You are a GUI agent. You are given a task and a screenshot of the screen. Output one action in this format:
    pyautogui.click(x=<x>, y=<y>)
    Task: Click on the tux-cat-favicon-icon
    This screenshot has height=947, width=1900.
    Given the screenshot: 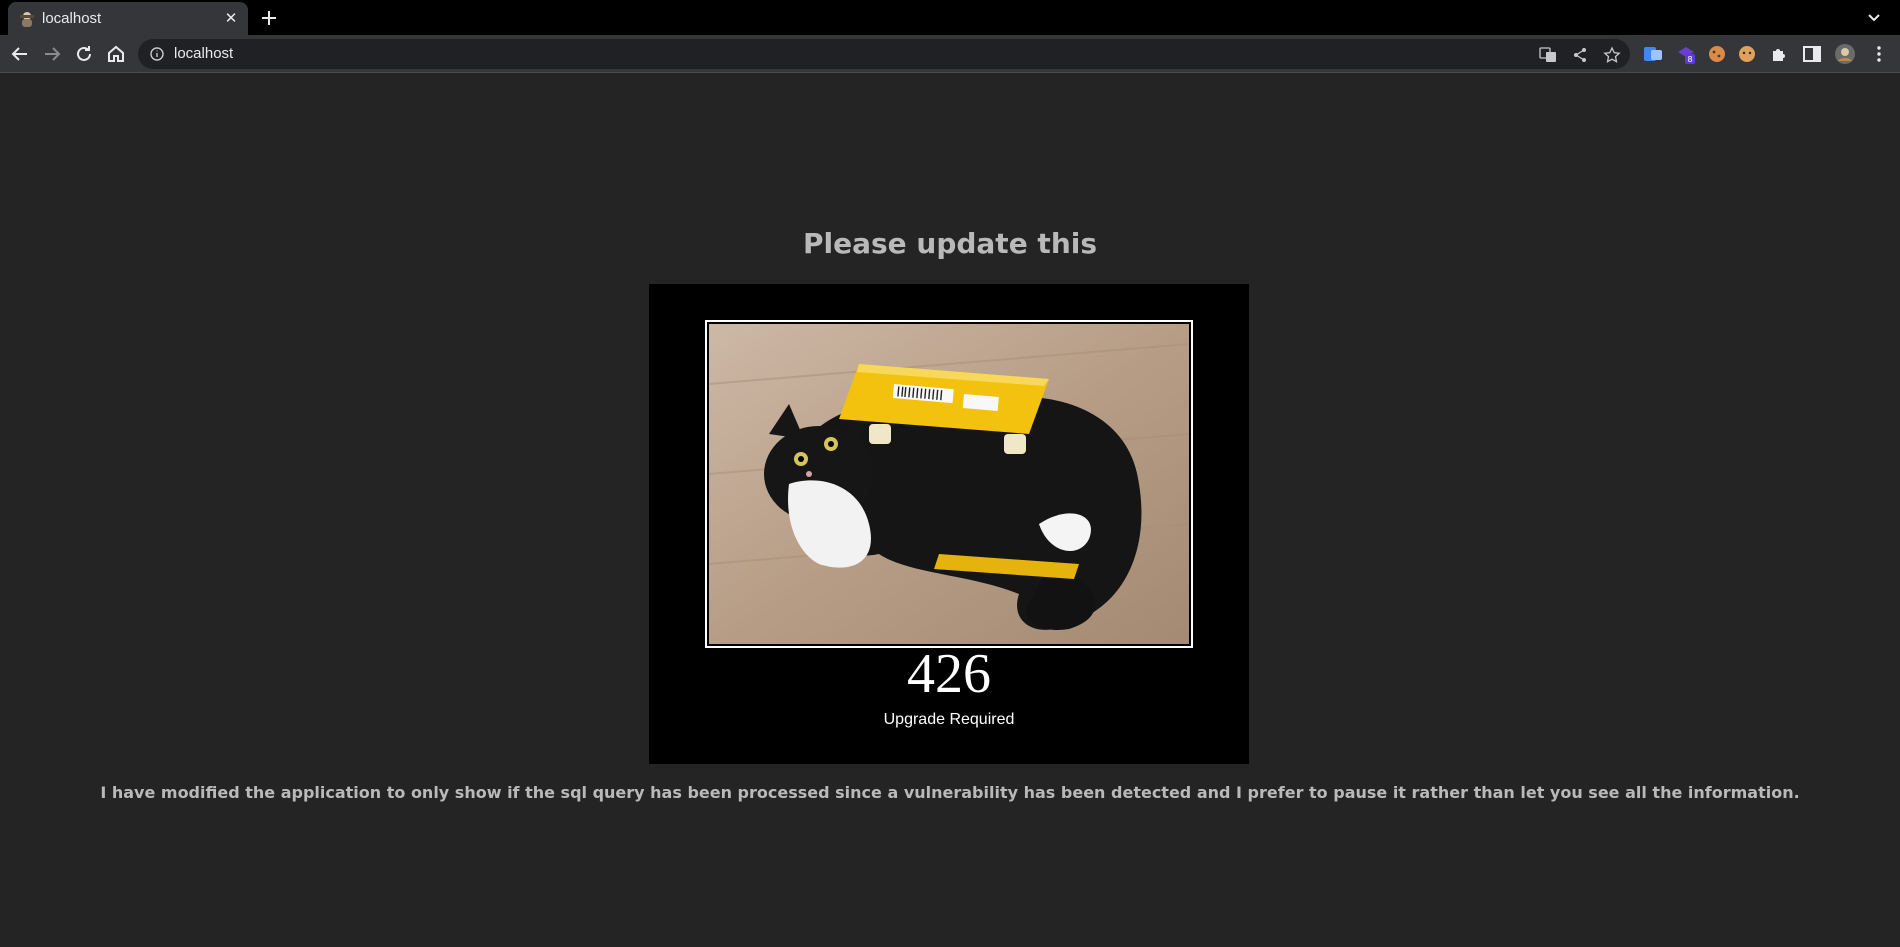 What is the action you would take?
    pyautogui.click(x=27, y=19)
    